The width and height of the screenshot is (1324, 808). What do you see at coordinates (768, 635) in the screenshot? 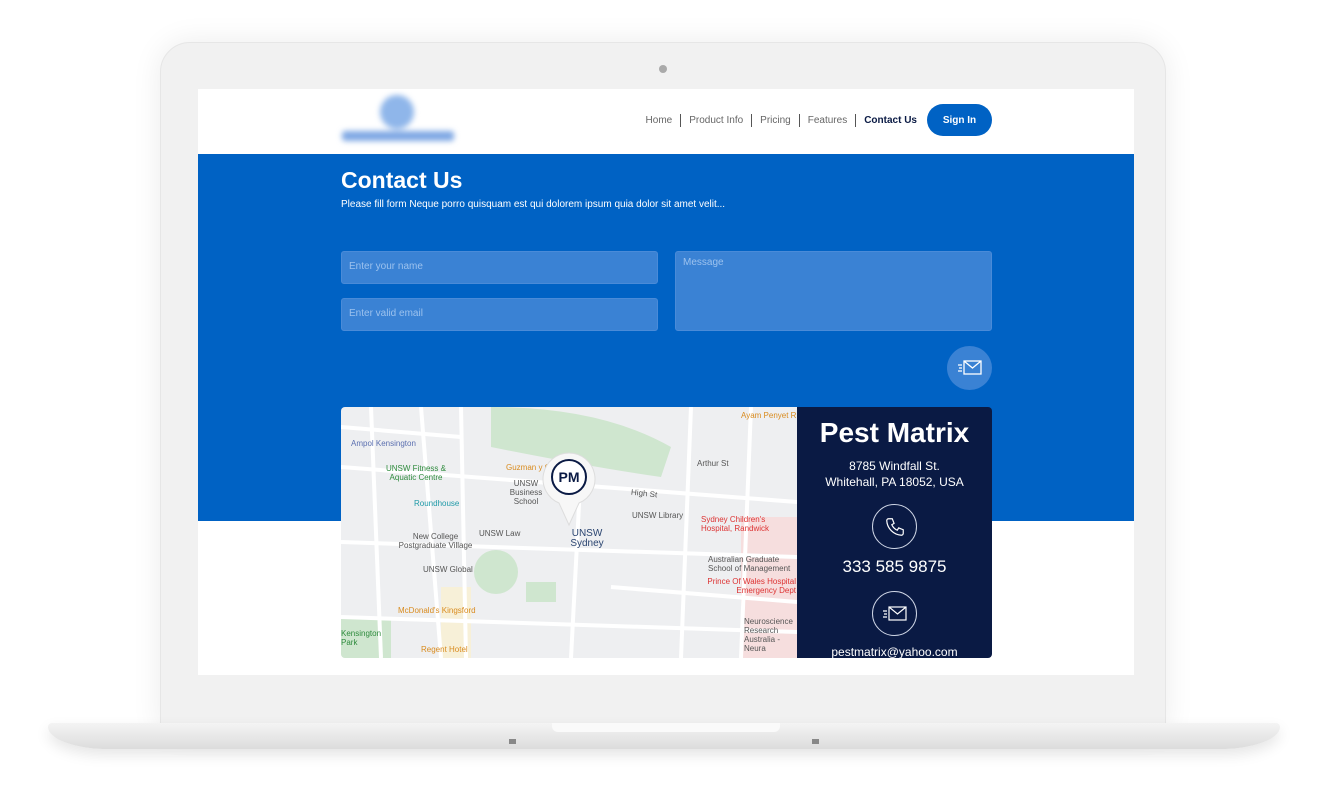
I see `map-label: Neuroscience Research Australia - Neura` at bounding box center [768, 635].